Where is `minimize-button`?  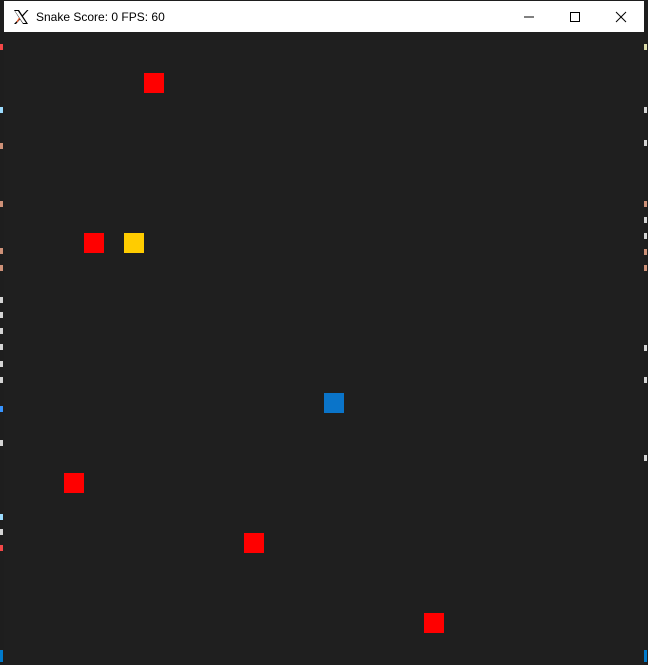 minimize-button is located at coordinates (529, 16).